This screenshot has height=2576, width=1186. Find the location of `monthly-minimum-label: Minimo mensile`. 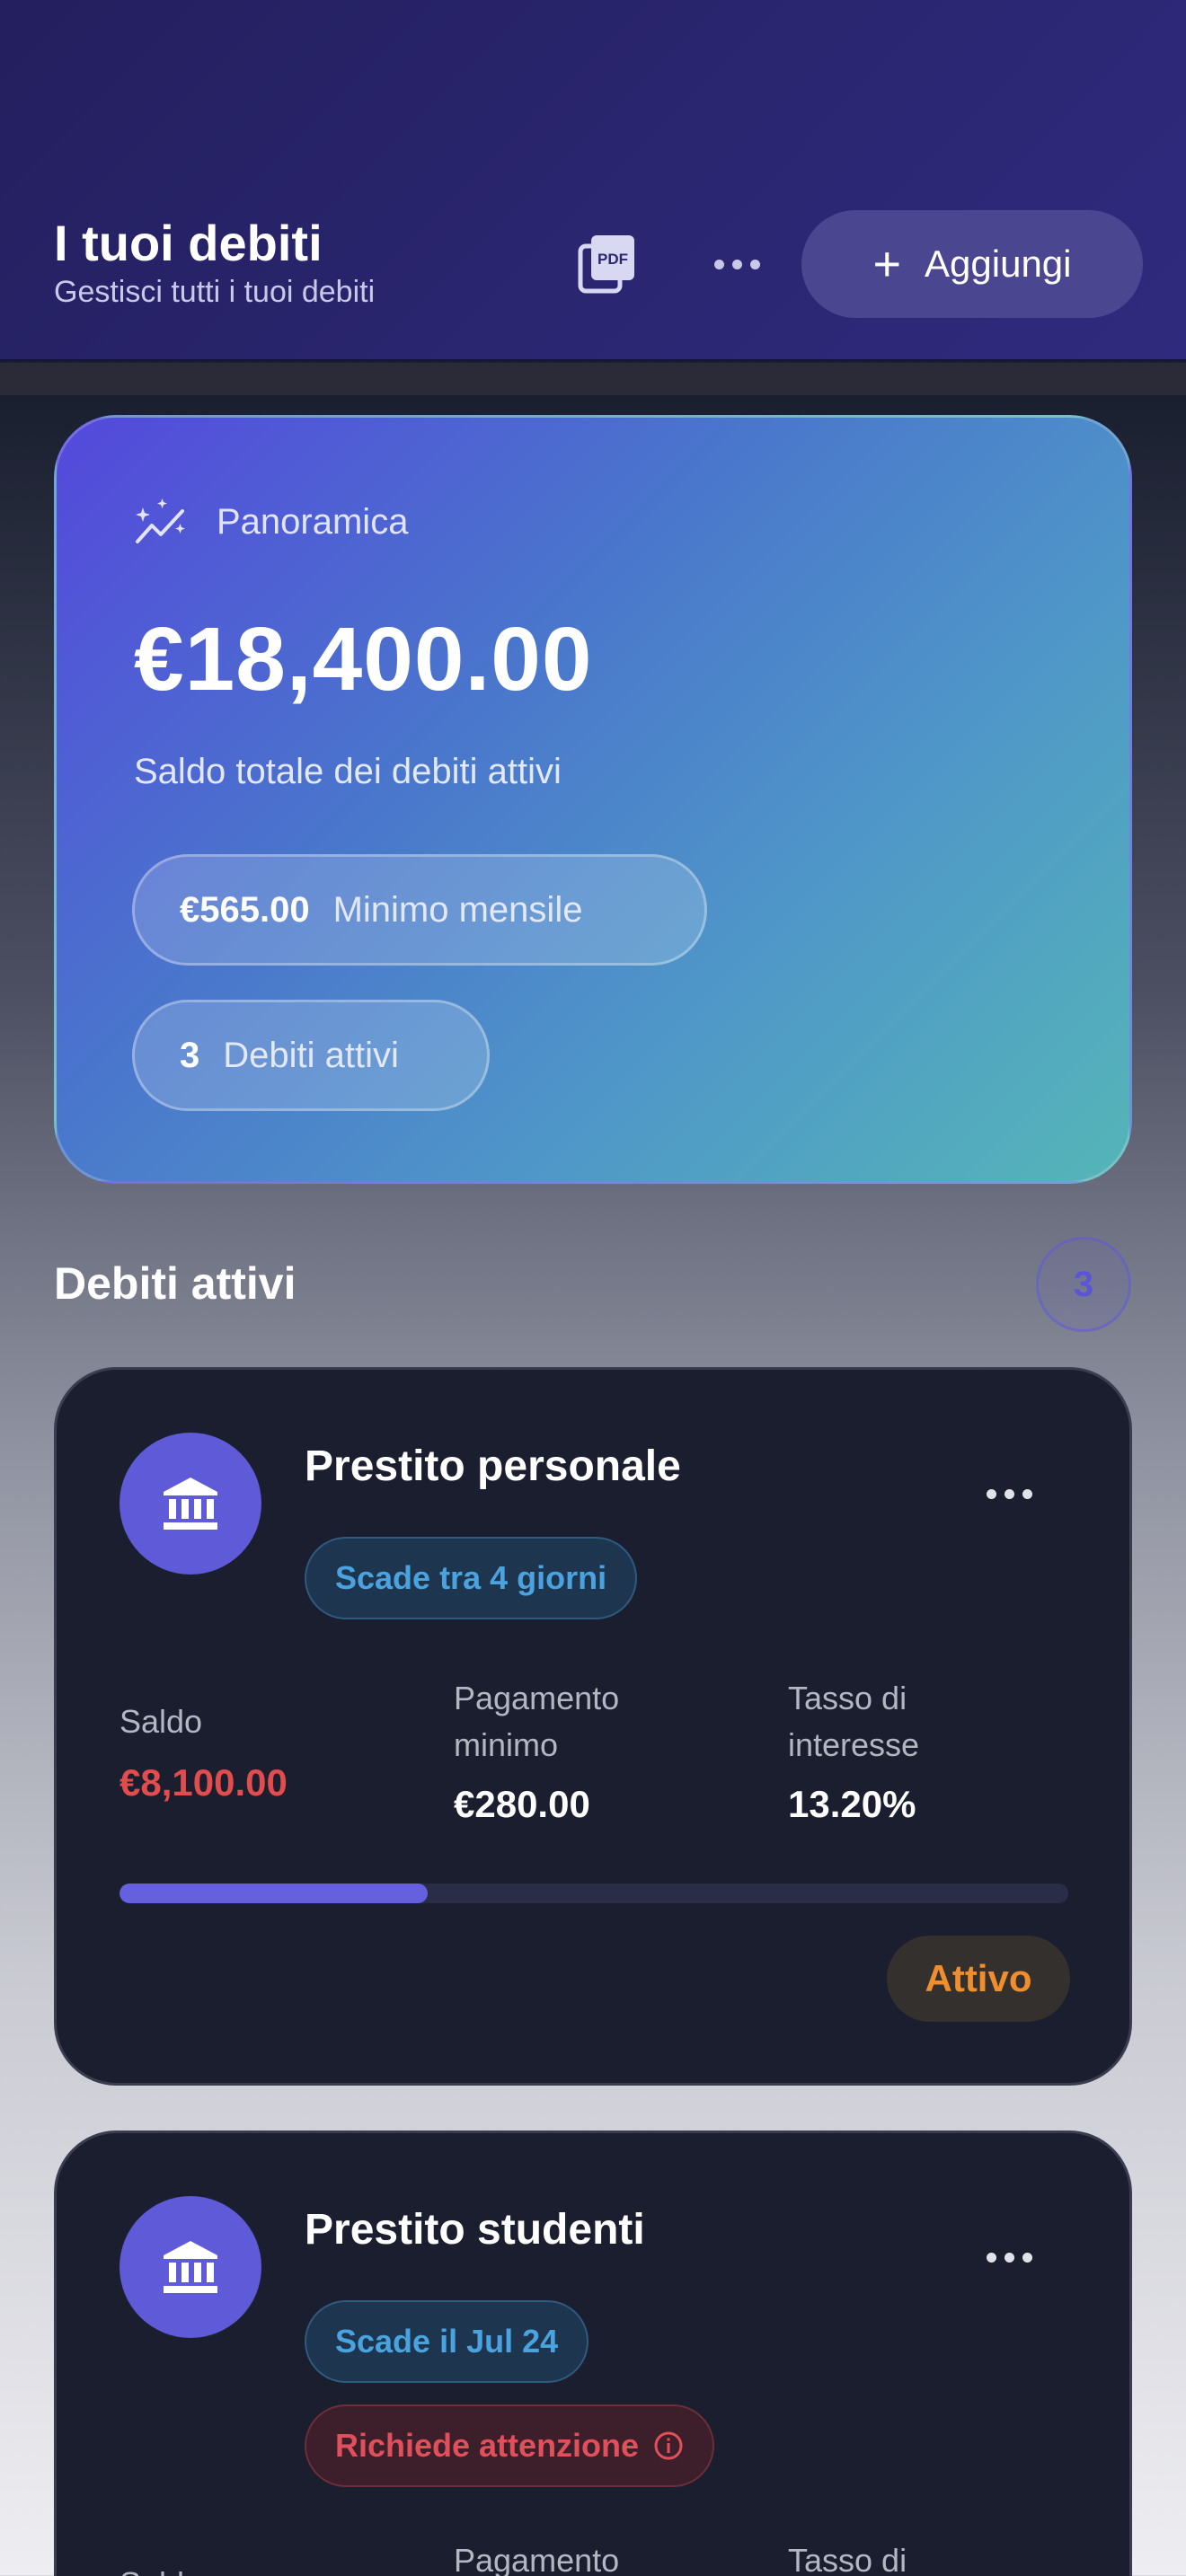

monthly-minimum-label: Minimo mensile is located at coordinates (457, 909).